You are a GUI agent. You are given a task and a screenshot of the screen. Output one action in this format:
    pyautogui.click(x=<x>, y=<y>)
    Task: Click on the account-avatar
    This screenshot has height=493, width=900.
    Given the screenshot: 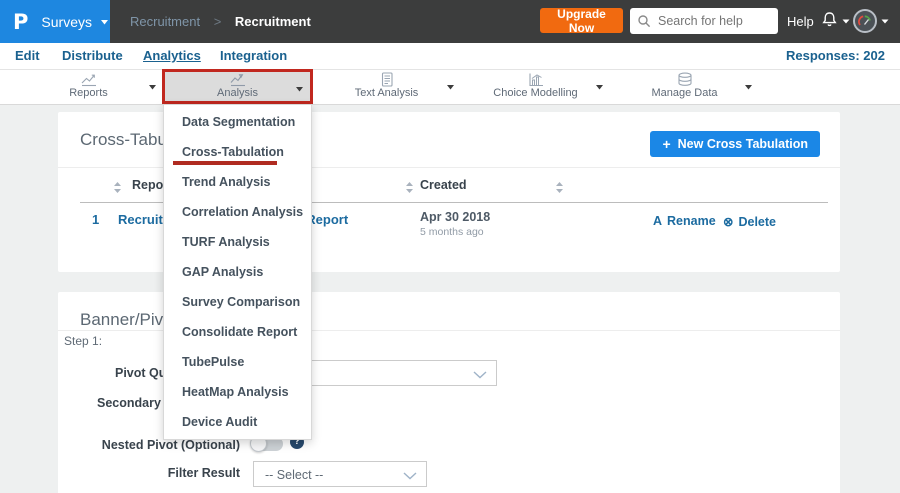 What is the action you would take?
    pyautogui.click(x=865, y=21)
    